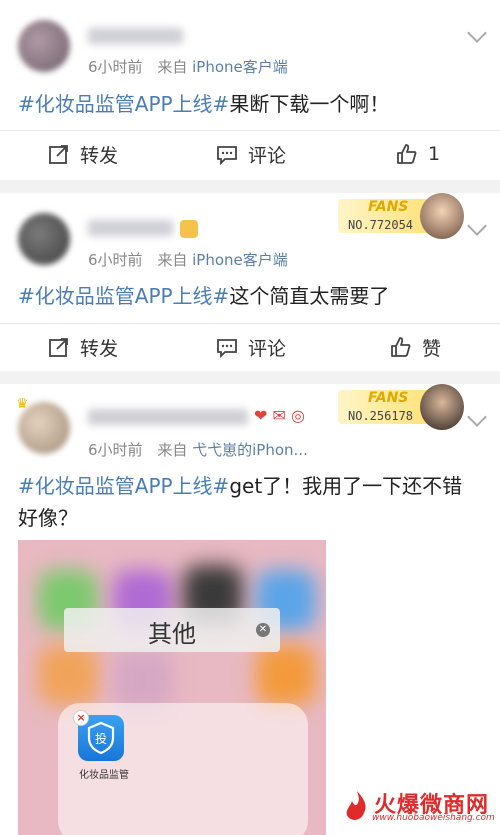 The image size is (500, 835). What do you see at coordinates (418, 154) in the screenshot?
I see `like-button: 1` at bounding box center [418, 154].